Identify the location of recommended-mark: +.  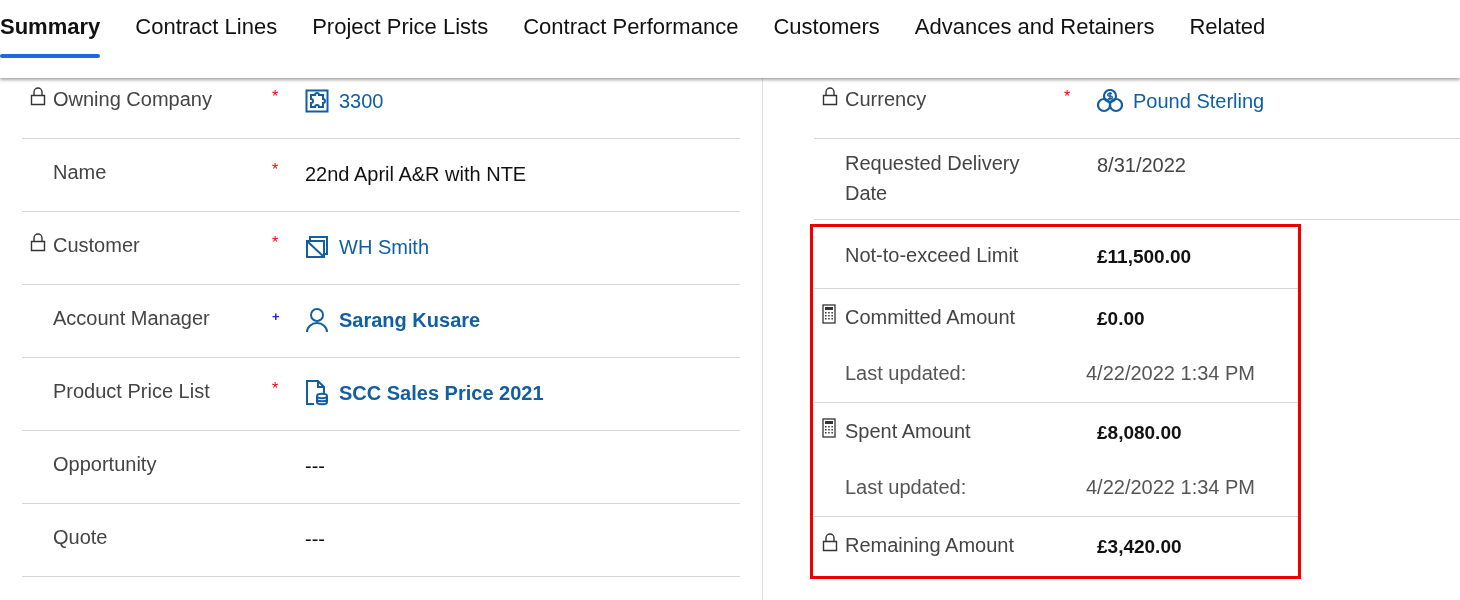
(276, 316).